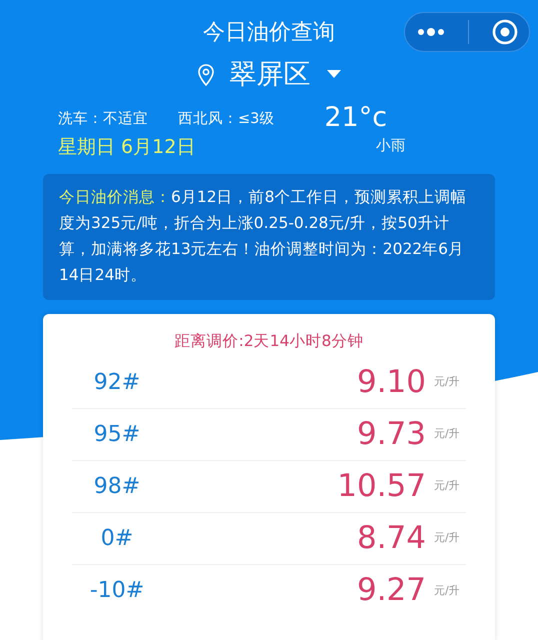 This screenshot has width=538, height=640. I want to click on countdown-text: 距离调价:2天14小时8分钟, so click(269, 341).